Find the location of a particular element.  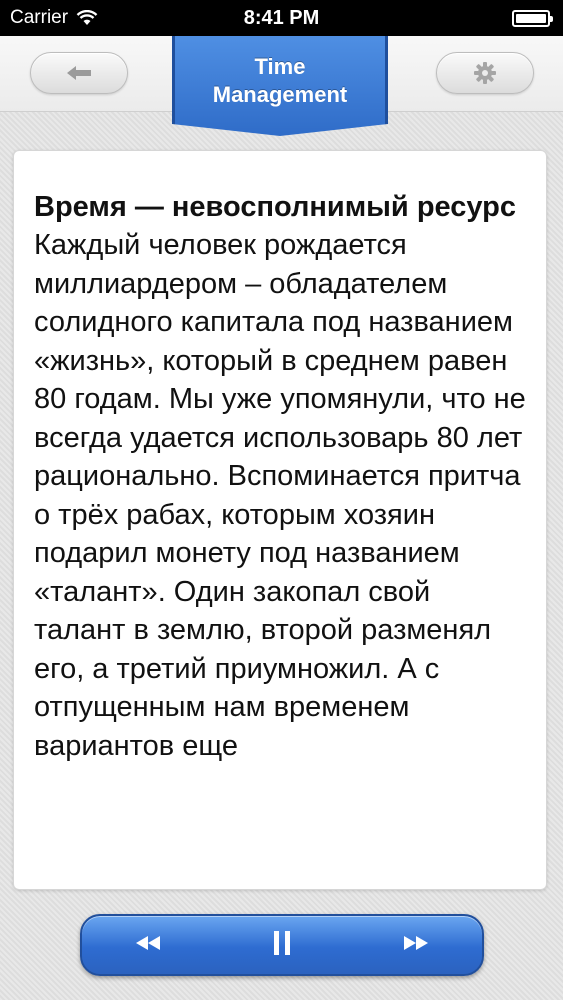

status-time: 8:41 PM is located at coordinates (281, 18).